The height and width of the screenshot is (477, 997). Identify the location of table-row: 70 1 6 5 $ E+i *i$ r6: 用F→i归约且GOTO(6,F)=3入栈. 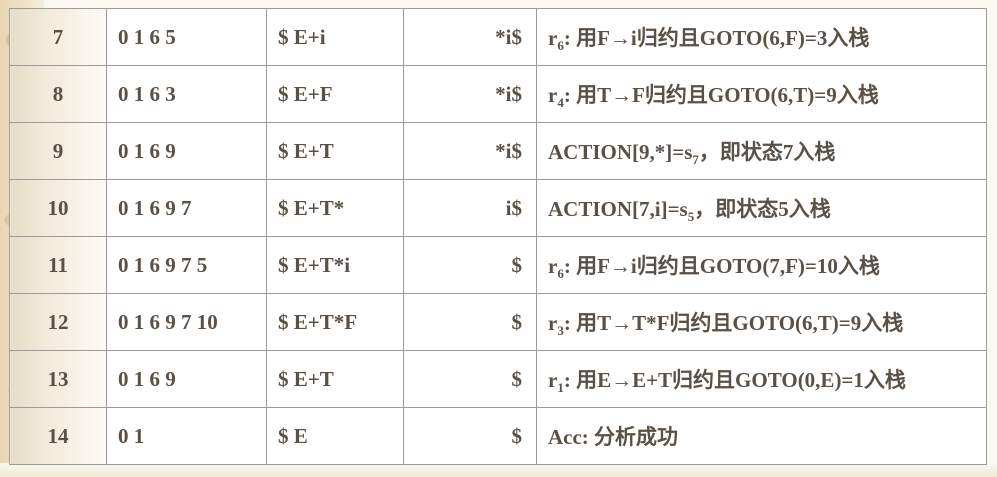
(498, 37).